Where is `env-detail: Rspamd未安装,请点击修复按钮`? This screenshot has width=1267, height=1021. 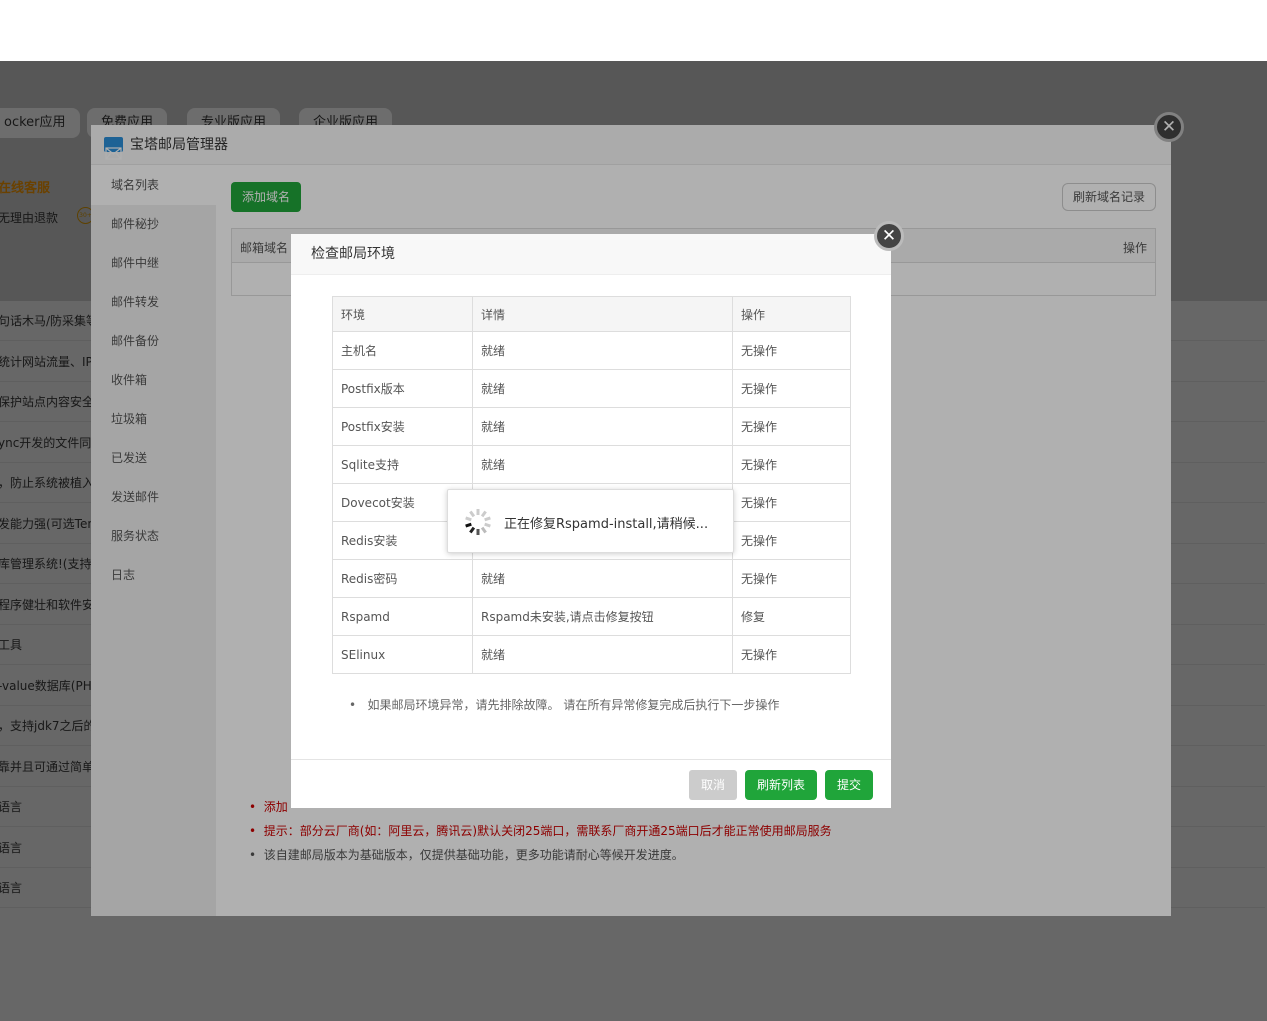 env-detail: Rspamd未安装,请点击修复按钮 is located at coordinates (602, 616).